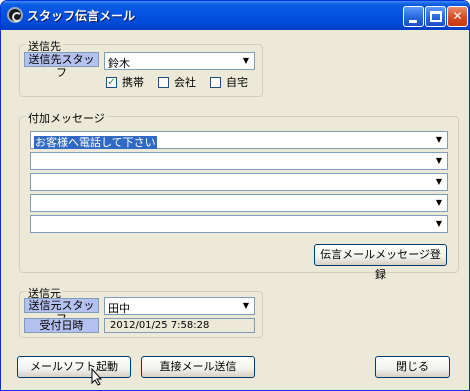 The height and width of the screenshot is (391, 470). Describe the element at coordinates (185, 82) in the screenshot. I see `checkbox-office-label: 会社` at that location.